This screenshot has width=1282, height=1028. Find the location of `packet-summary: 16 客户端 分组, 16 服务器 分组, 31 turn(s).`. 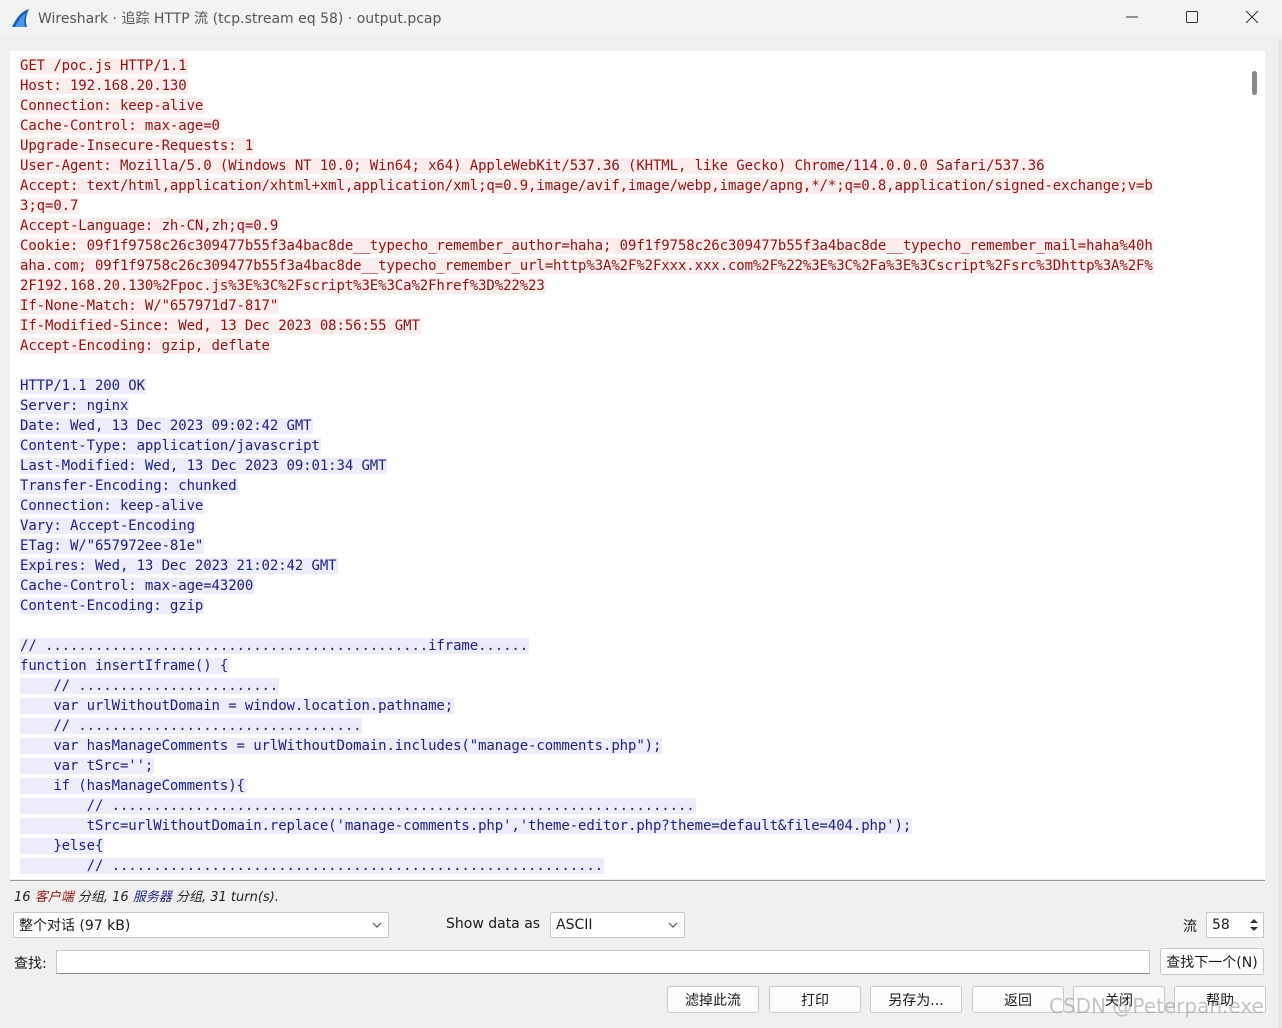

packet-summary: 16 客户端 分组, 16 服务器 分组, 31 turn(s). is located at coordinates (146, 896).